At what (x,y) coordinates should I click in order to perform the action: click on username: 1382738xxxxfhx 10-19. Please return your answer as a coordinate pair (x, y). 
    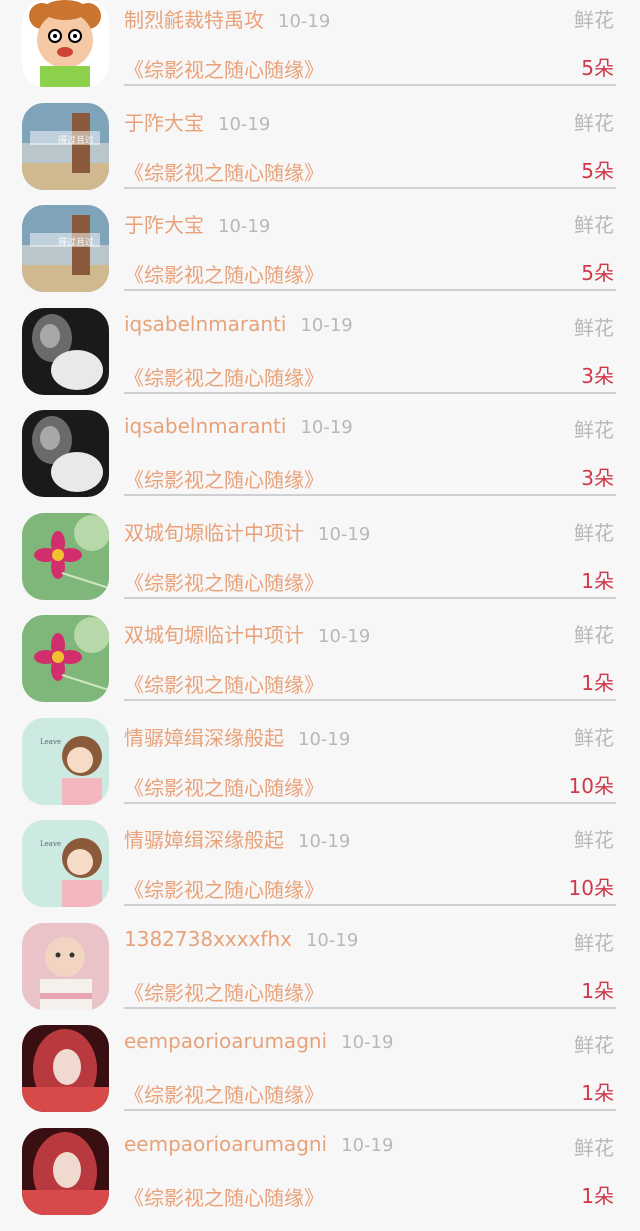
    Looking at the image, I should click on (241, 939).